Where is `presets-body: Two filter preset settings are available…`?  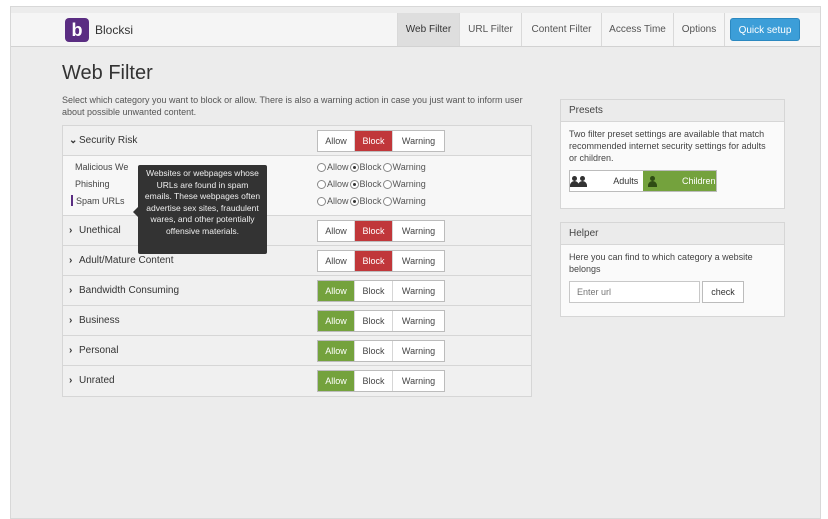 presets-body: Two filter preset settings are available… is located at coordinates (672, 160).